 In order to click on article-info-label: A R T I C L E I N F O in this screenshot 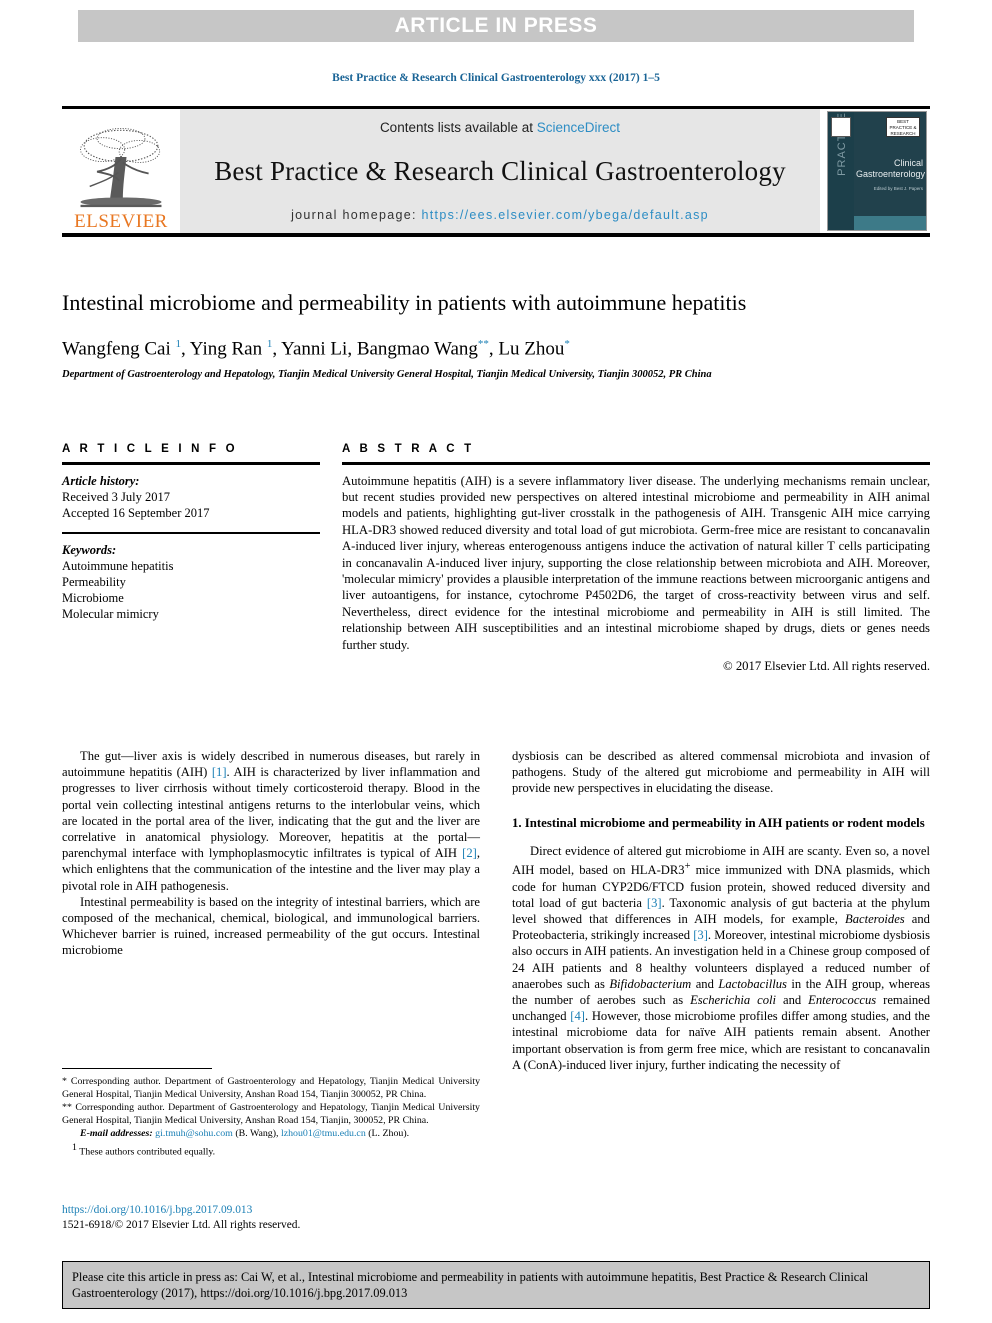, I will do `click(150, 449)`.